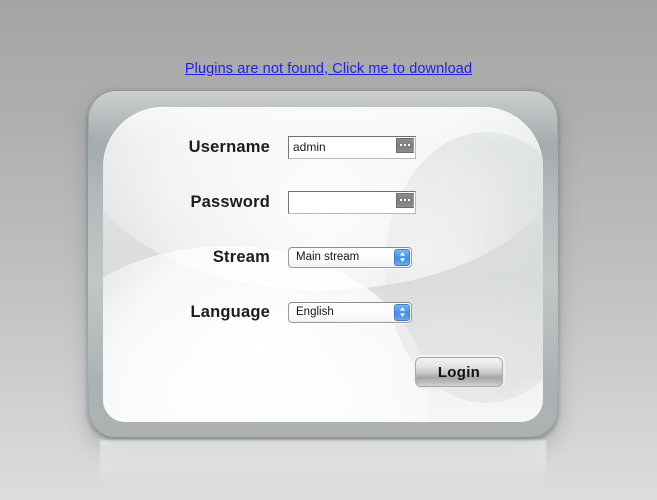 The image size is (657, 500). I want to click on form-row-password: Password, so click(323, 202).